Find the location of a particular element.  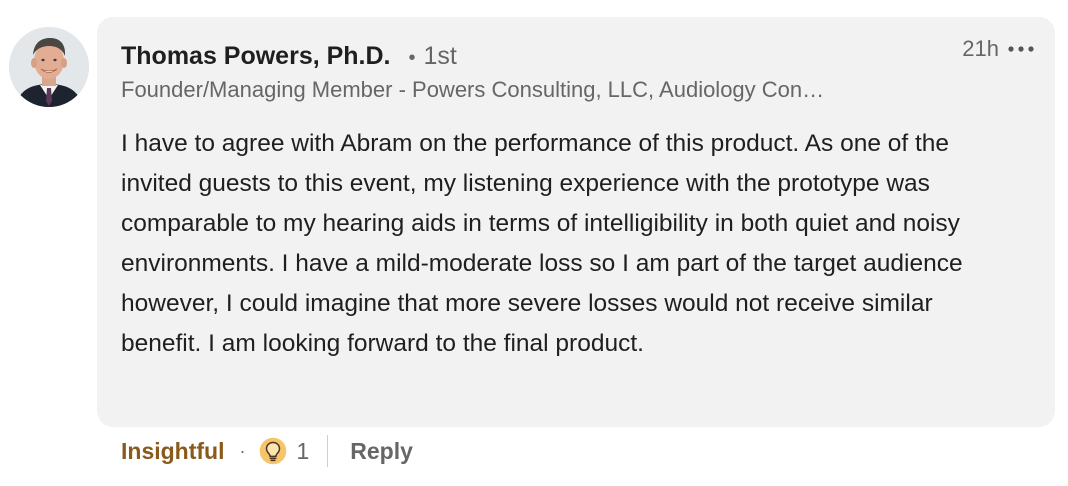

lightbulb-icon is located at coordinates (273, 451).